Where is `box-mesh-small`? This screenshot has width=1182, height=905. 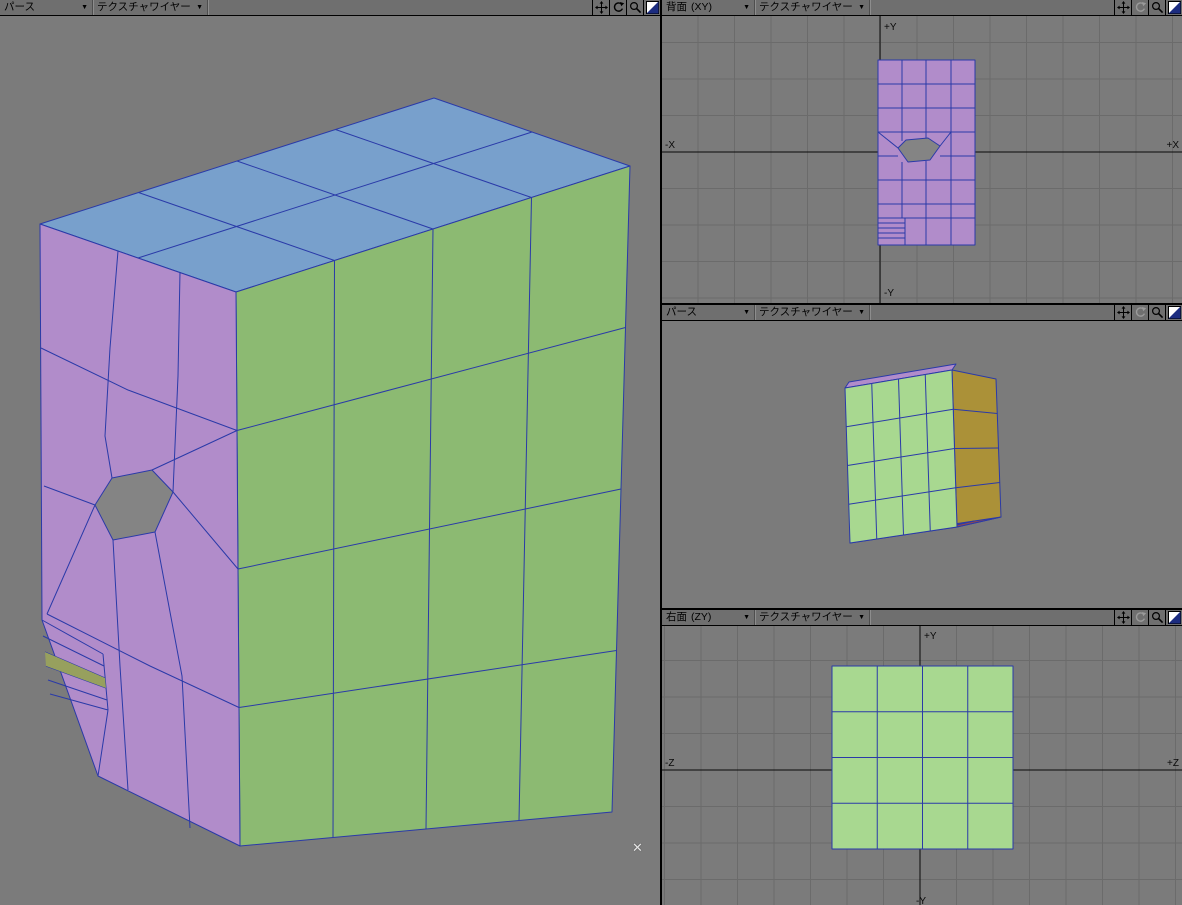
box-mesh-small is located at coordinates (923, 453).